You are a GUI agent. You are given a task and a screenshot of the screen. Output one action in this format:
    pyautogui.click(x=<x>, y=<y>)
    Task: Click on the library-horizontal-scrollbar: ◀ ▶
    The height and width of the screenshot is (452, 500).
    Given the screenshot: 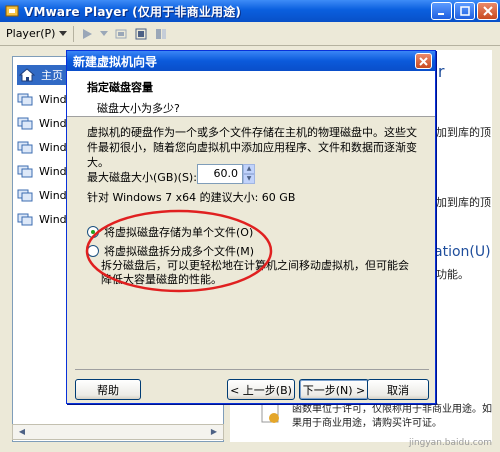 What is the action you would take?
    pyautogui.click(x=118, y=432)
    